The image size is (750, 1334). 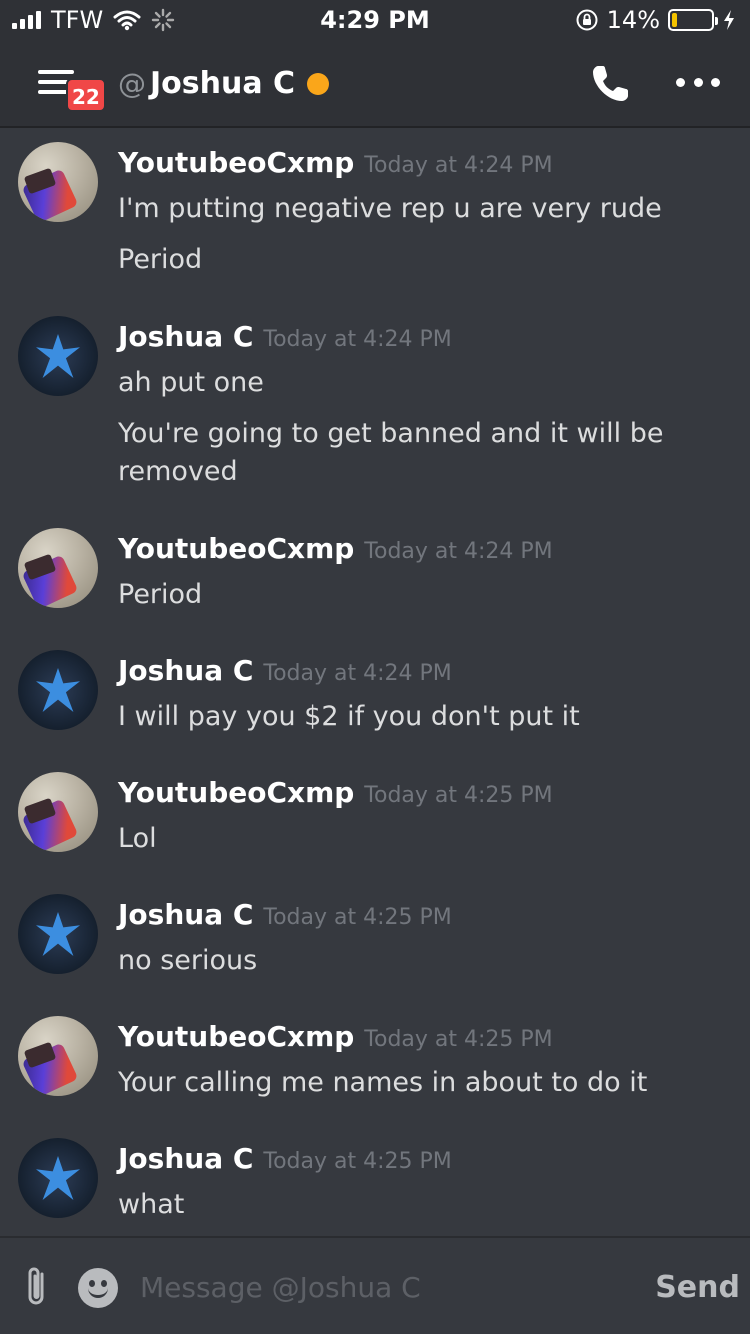 I want to click on channel-title: @ Joshua C, so click(x=224, y=83).